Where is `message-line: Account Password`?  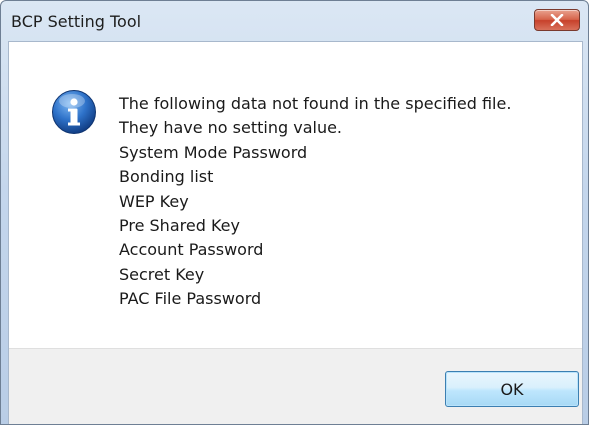
message-line: Account Password is located at coordinates (191, 250).